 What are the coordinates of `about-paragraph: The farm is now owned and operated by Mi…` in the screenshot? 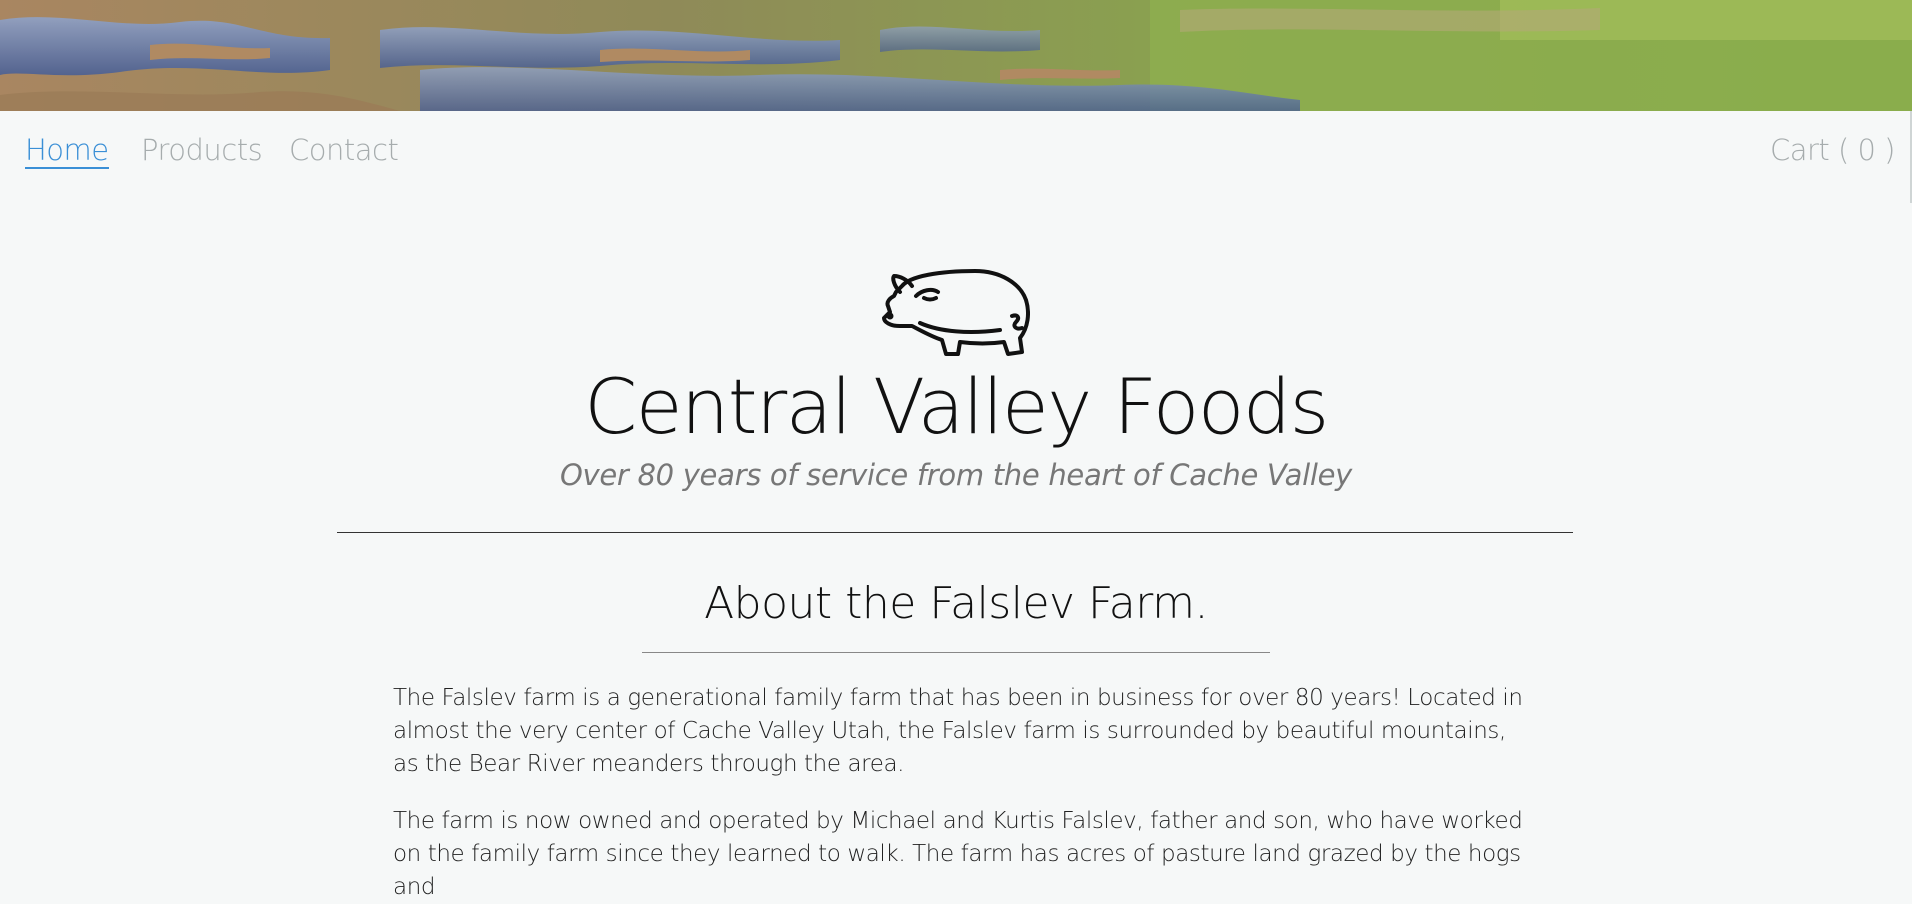 It's located at (958, 854).